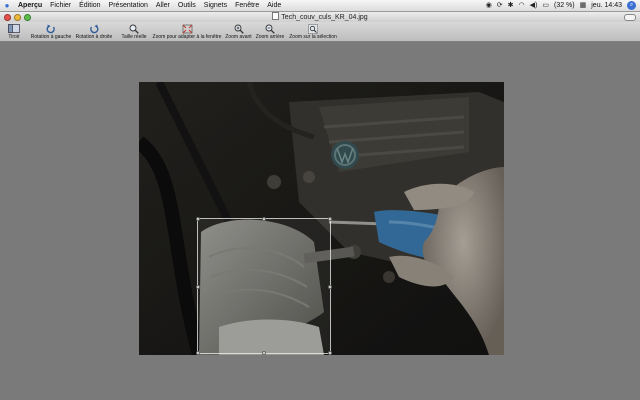  I want to click on close-button, so click(7, 17).